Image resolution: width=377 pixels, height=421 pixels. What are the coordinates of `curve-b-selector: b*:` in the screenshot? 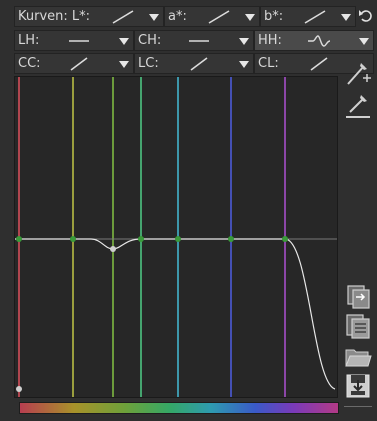 It's located at (308, 16).